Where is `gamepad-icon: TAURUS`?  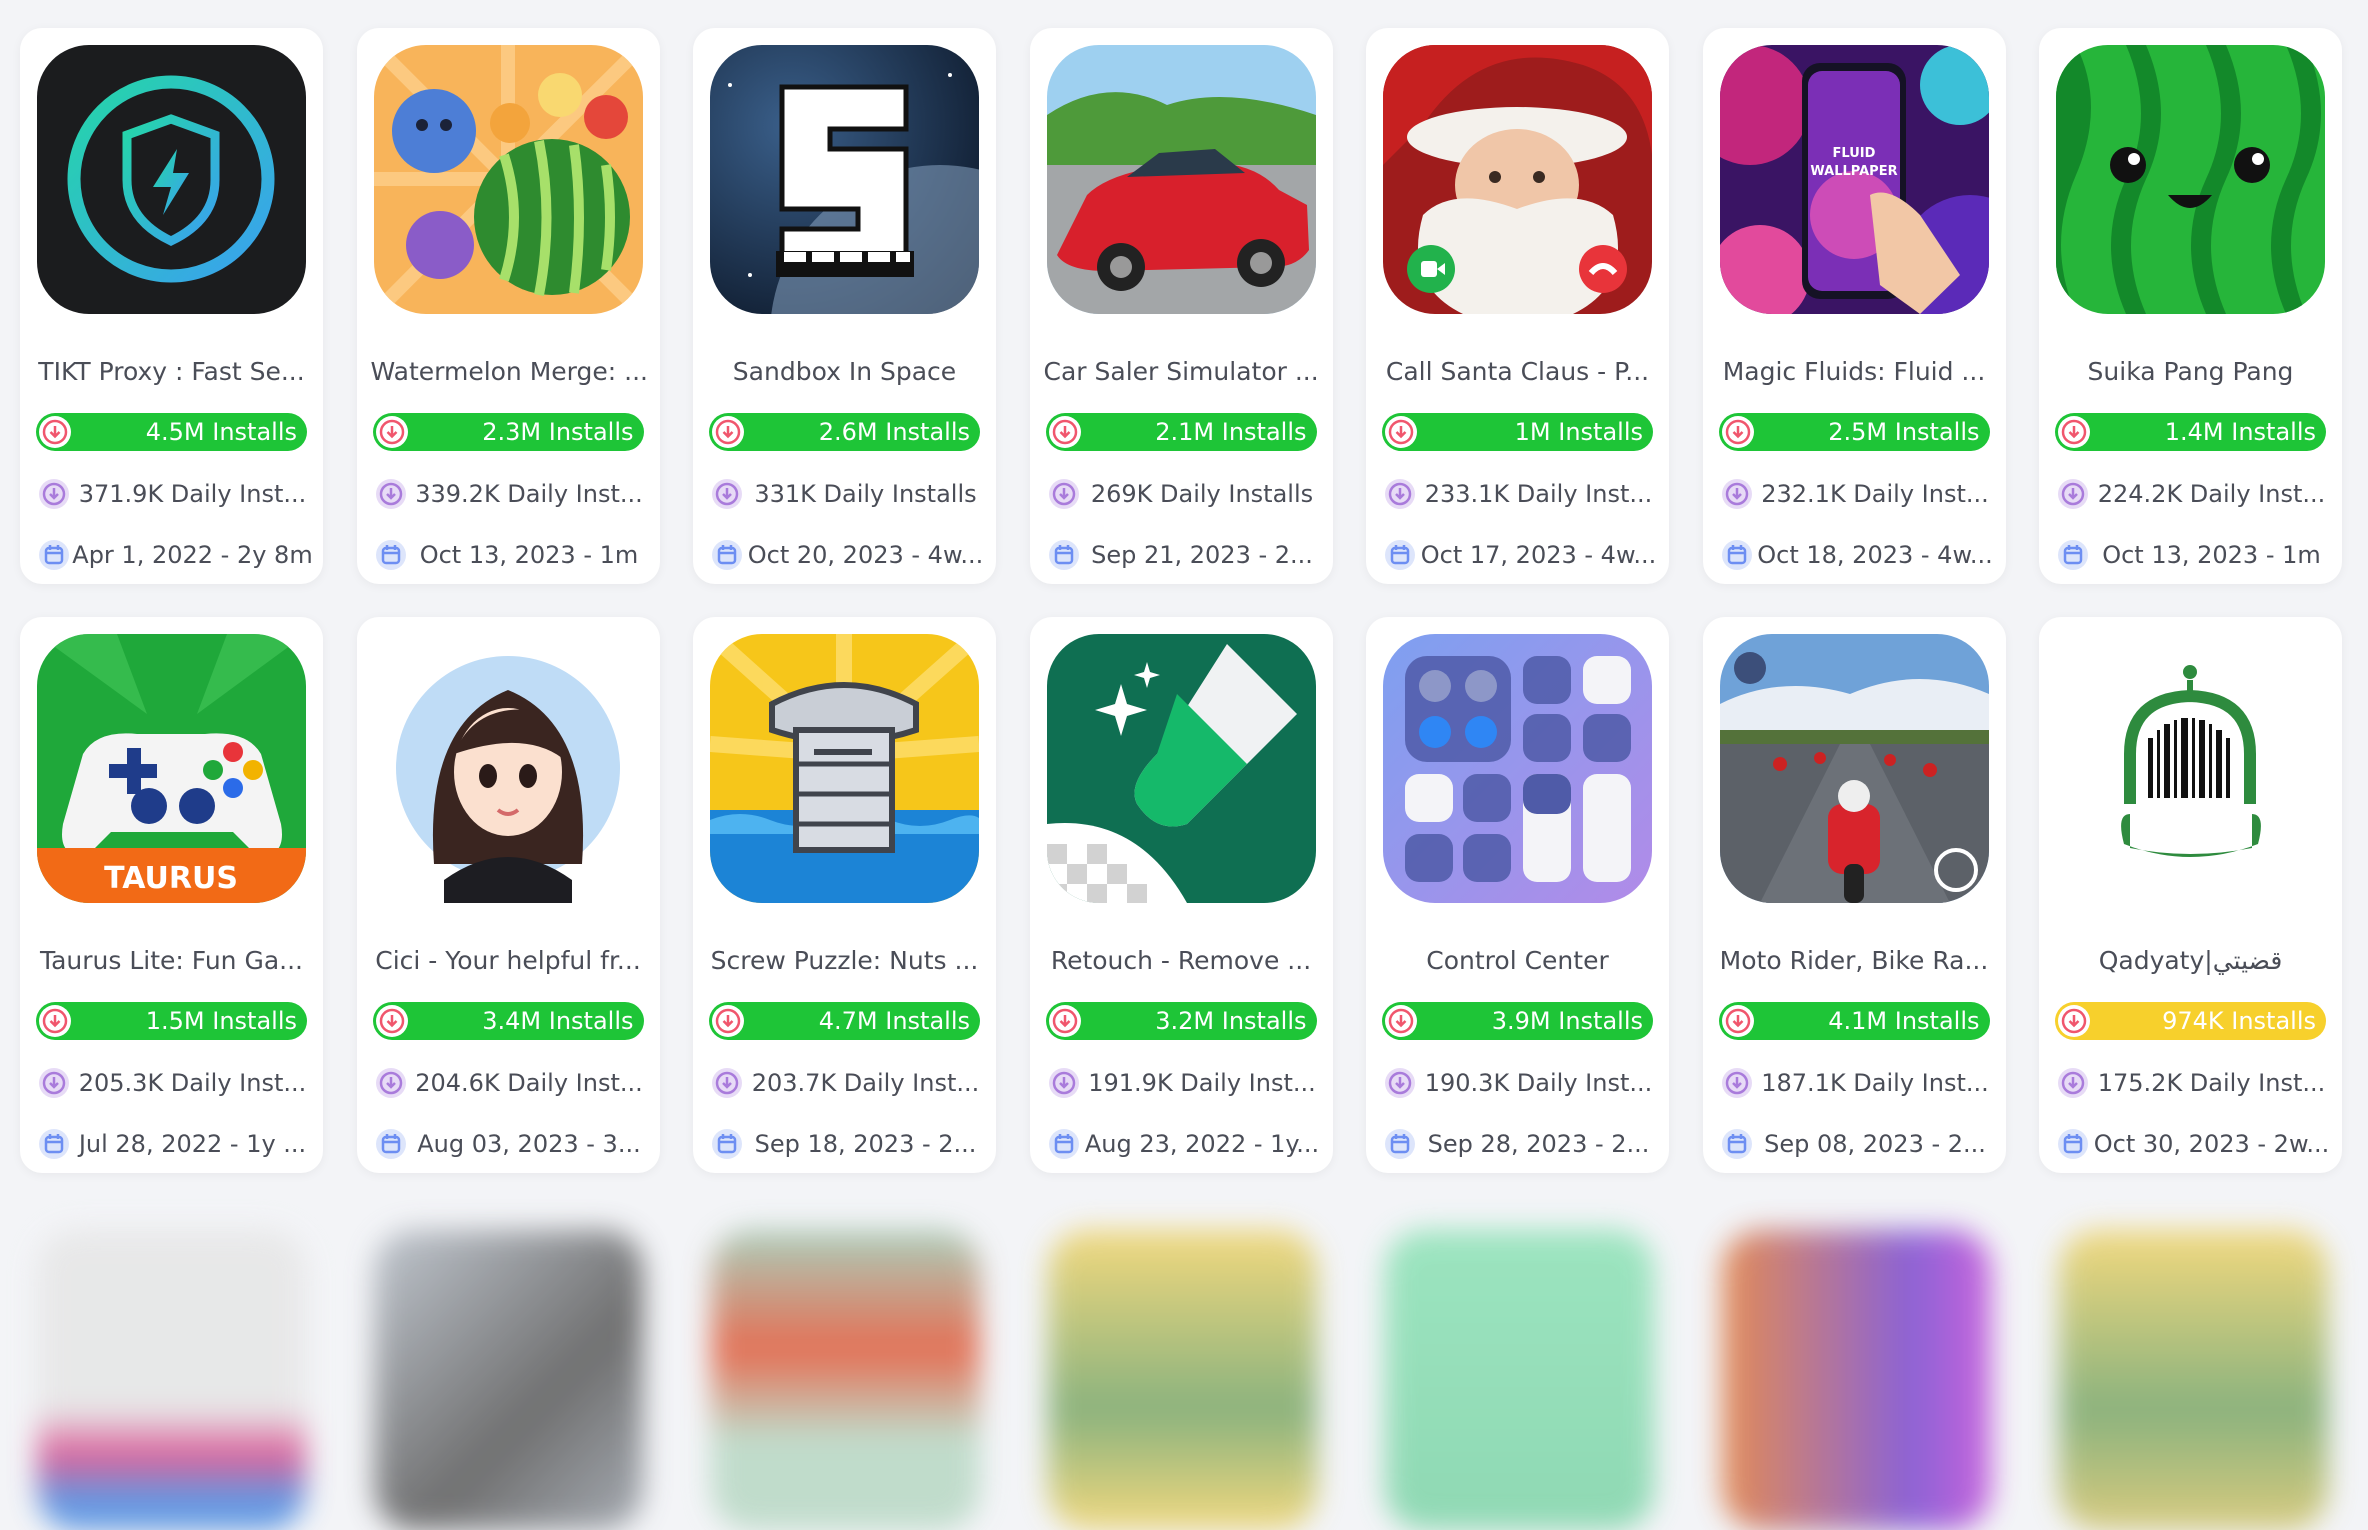
gamepad-icon: TAURUS is located at coordinates (171, 768).